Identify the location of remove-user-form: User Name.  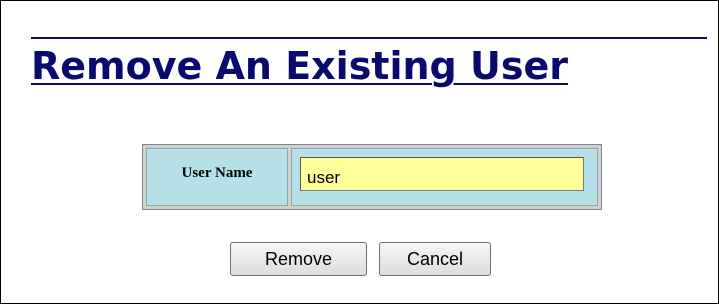
(372, 177).